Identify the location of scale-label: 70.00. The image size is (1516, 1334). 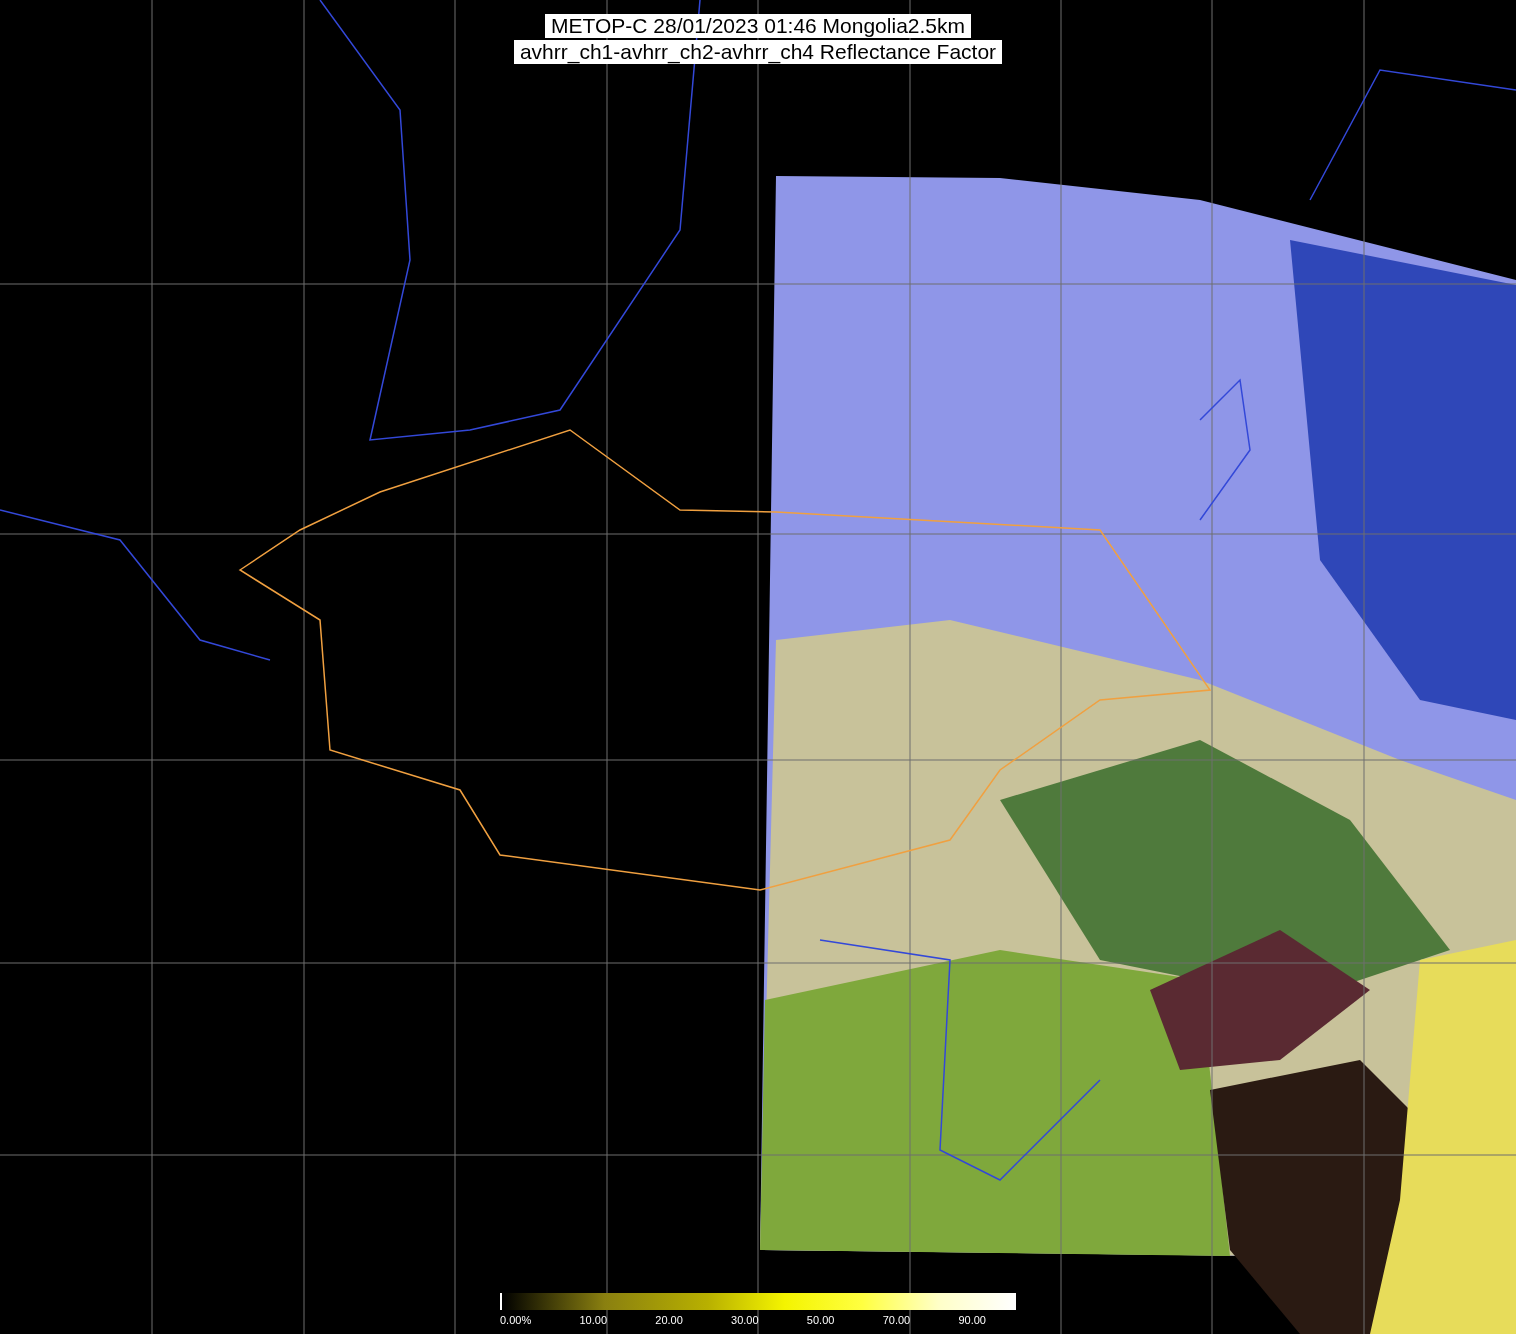
(896, 1320).